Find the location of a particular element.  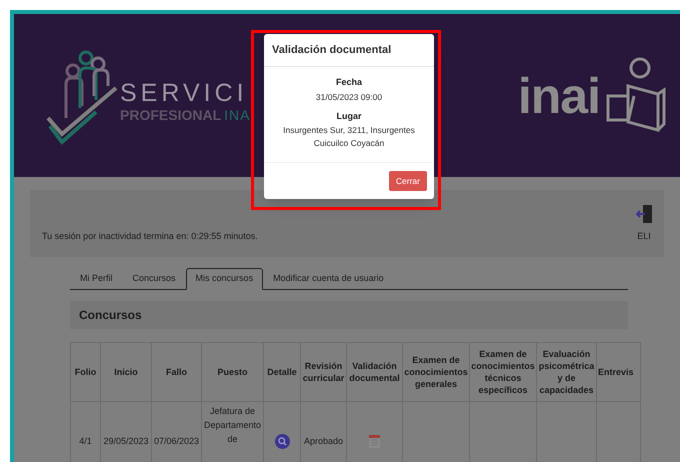

table-cell-text: 07/06/2023 is located at coordinates (177, 441).